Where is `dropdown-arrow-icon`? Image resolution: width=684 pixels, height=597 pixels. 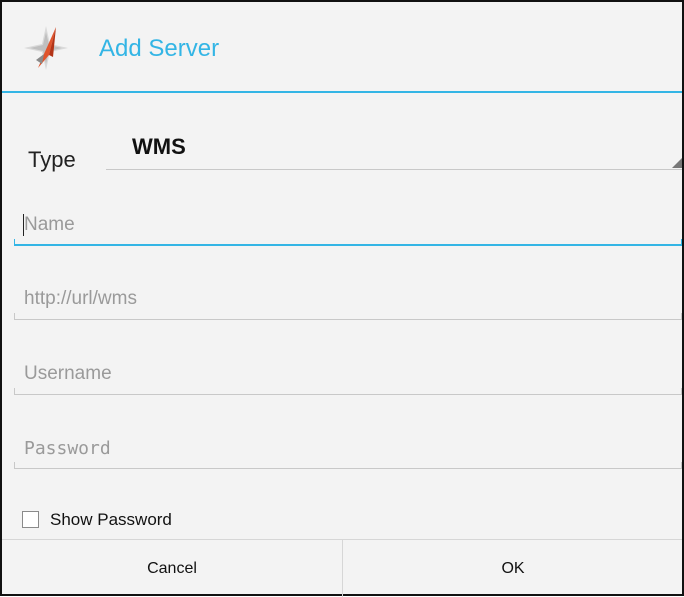
dropdown-arrow-icon is located at coordinates (677, 163).